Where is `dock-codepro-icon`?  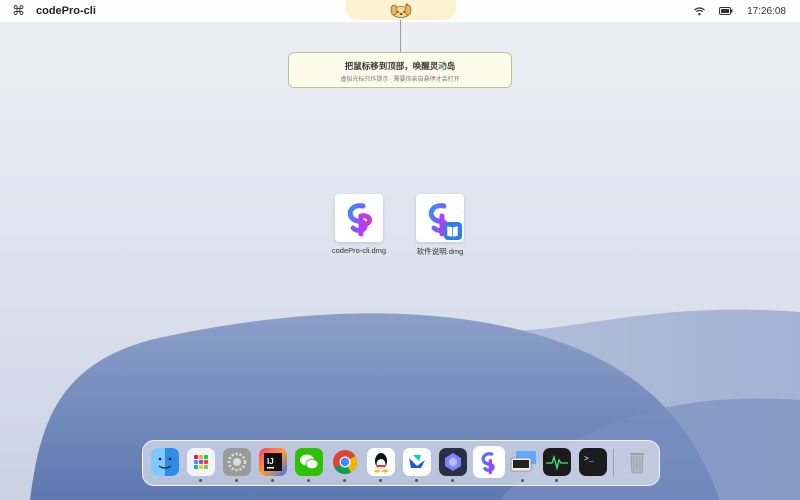
dock-codepro-icon is located at coordinates (489, 462).